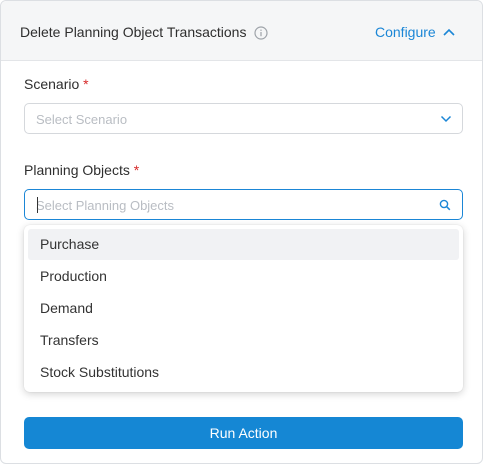 This screenshot has width=483, height=464. Describe the element at coordinates (37, 205) in the screenshot. I see `text-caret` at that location.